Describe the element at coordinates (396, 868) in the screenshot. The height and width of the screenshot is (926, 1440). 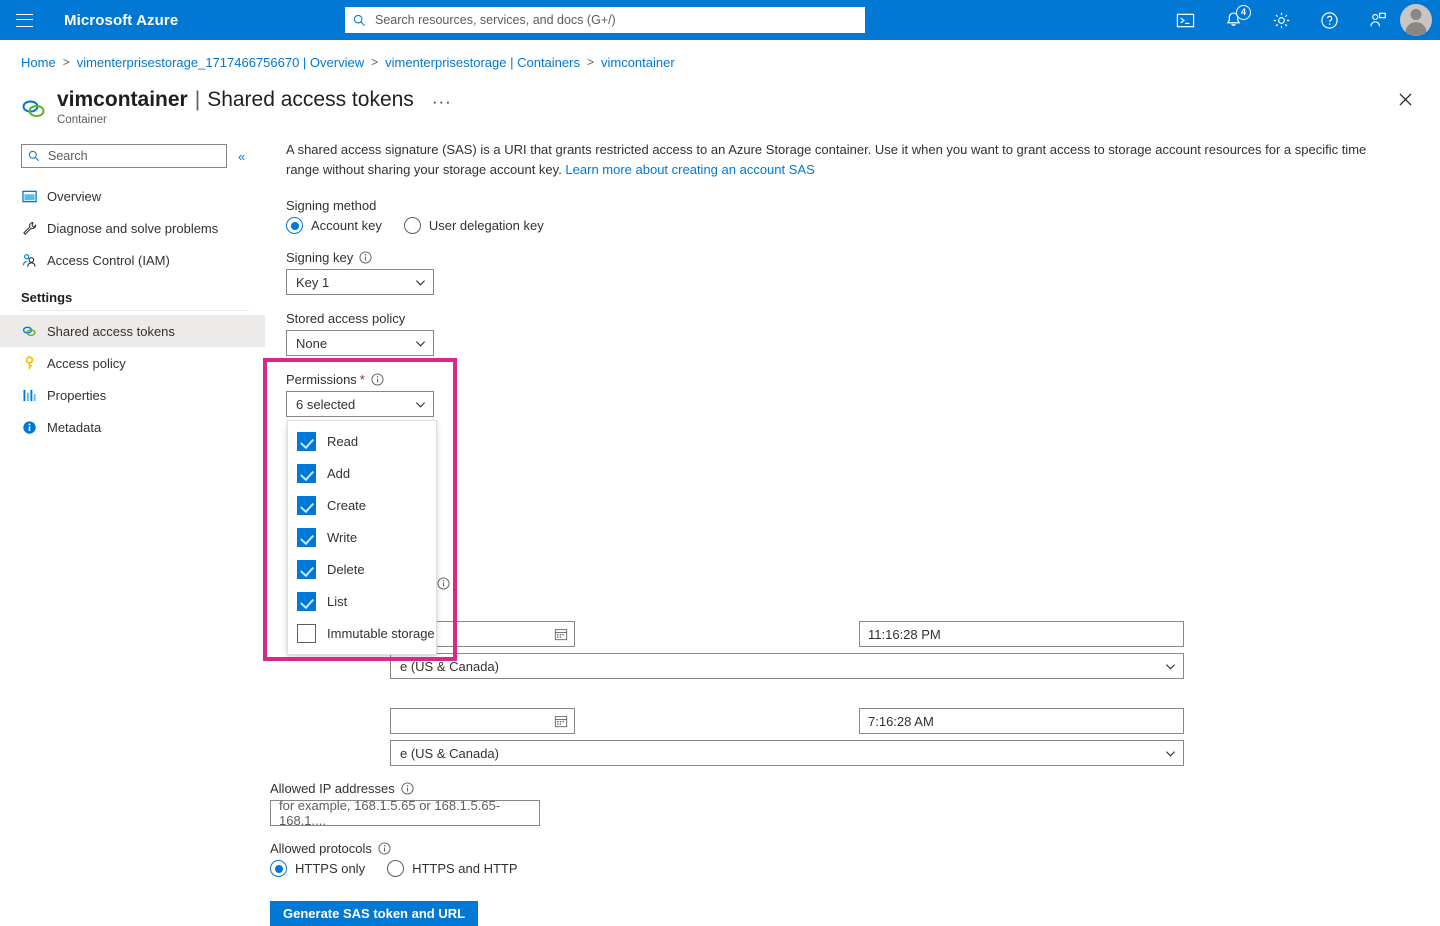
I see `radio-https-and-http-indicator` at that location.